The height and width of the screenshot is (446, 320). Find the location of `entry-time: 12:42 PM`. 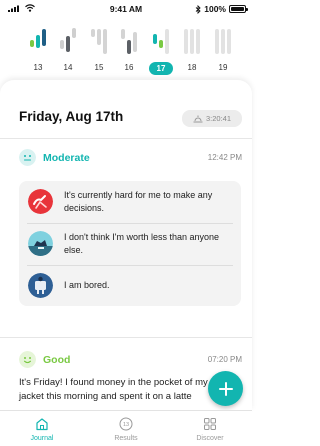

entry-time: 12:42 PM is located at coordinates (224, 157).